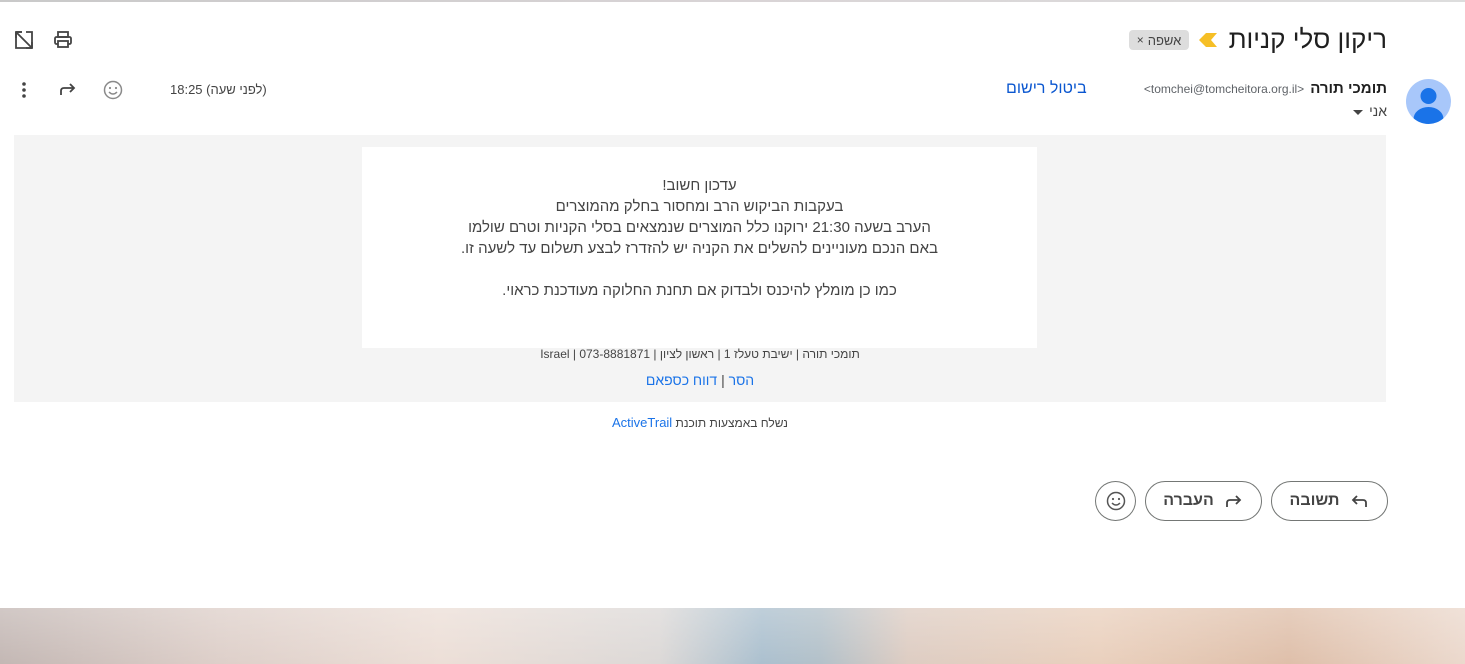 This screenshot has width=1465, height=664. Describe the element at coordinates (1378, 111) in the screenshot. I see `recipient-label: אני` at that location.